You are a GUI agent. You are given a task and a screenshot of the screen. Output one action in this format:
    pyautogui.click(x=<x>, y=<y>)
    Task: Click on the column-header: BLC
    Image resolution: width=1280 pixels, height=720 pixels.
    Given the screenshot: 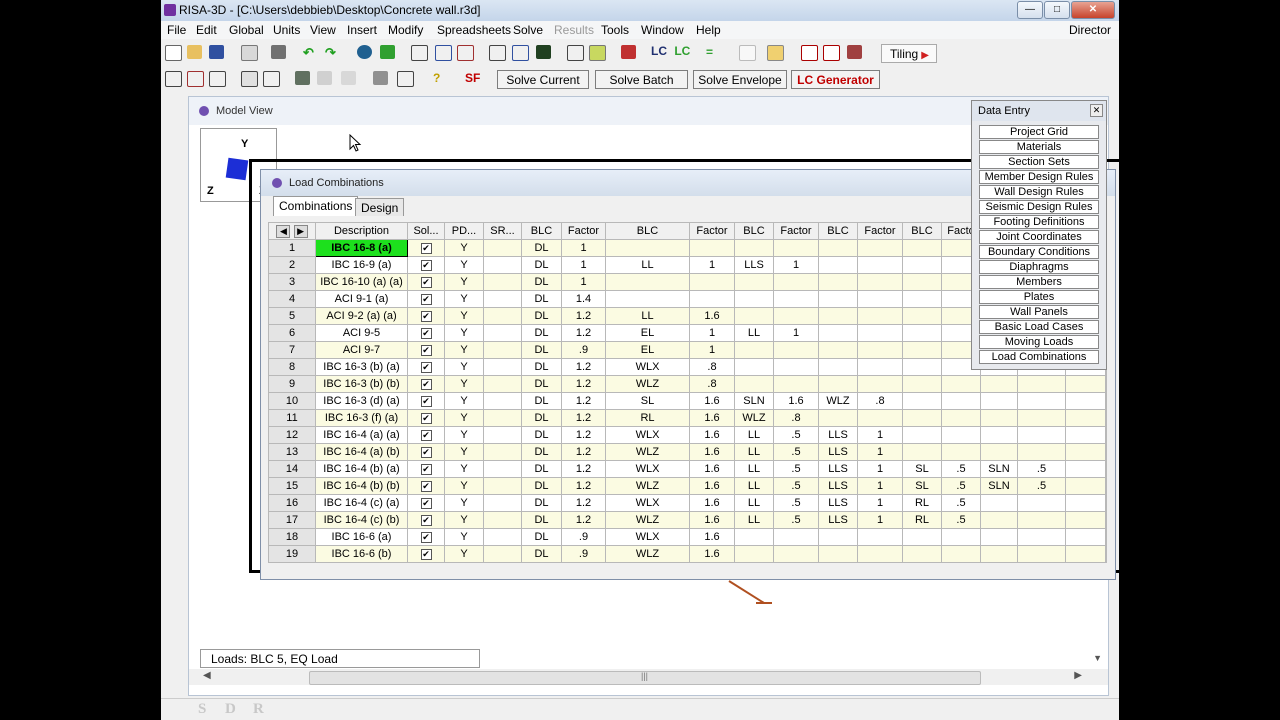 What is the action you would take?
    pyautogui.click(x=922, y=231)
    